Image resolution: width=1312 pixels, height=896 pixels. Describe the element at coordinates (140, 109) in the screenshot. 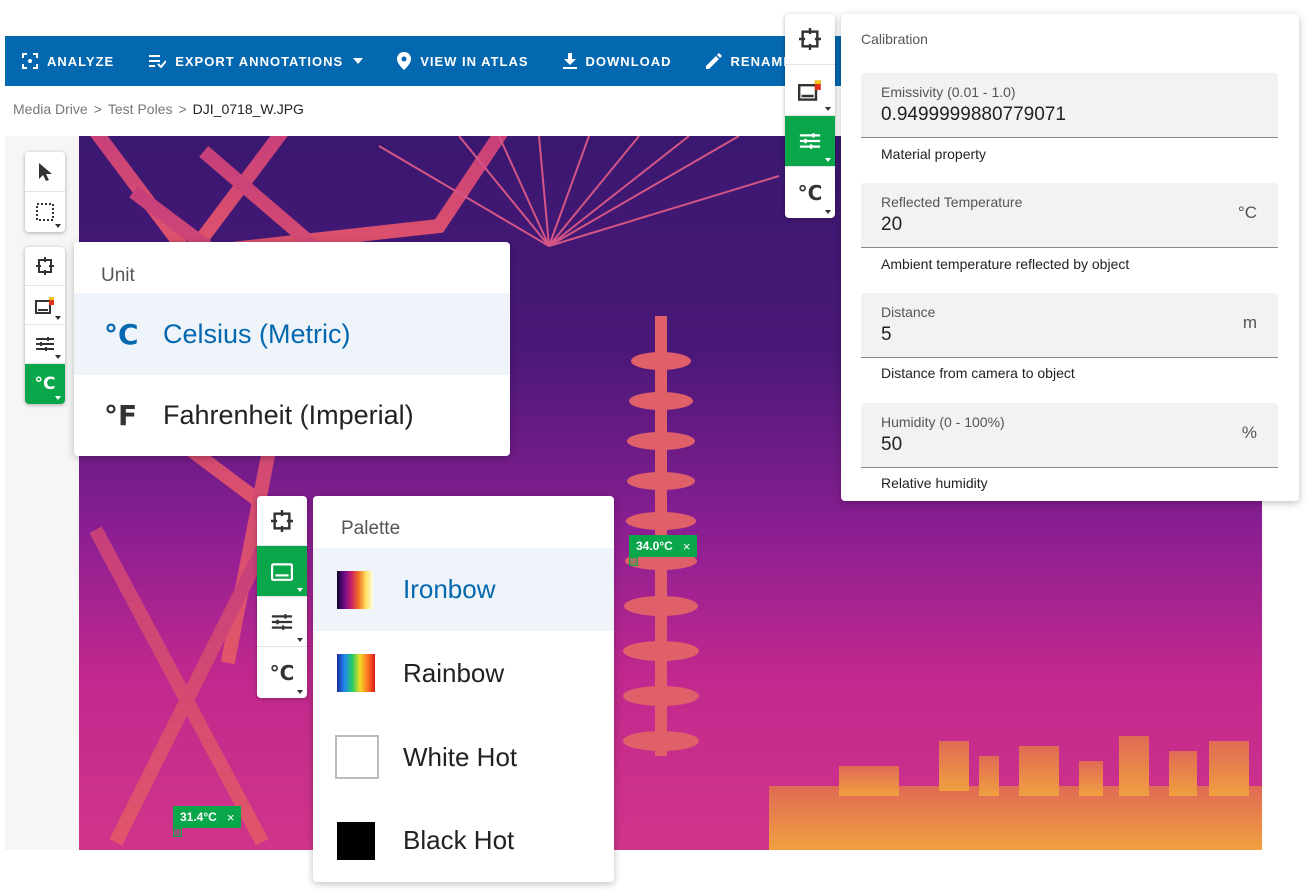

I see `breadcrumb-item-test-poles: Test Poles` at that location.